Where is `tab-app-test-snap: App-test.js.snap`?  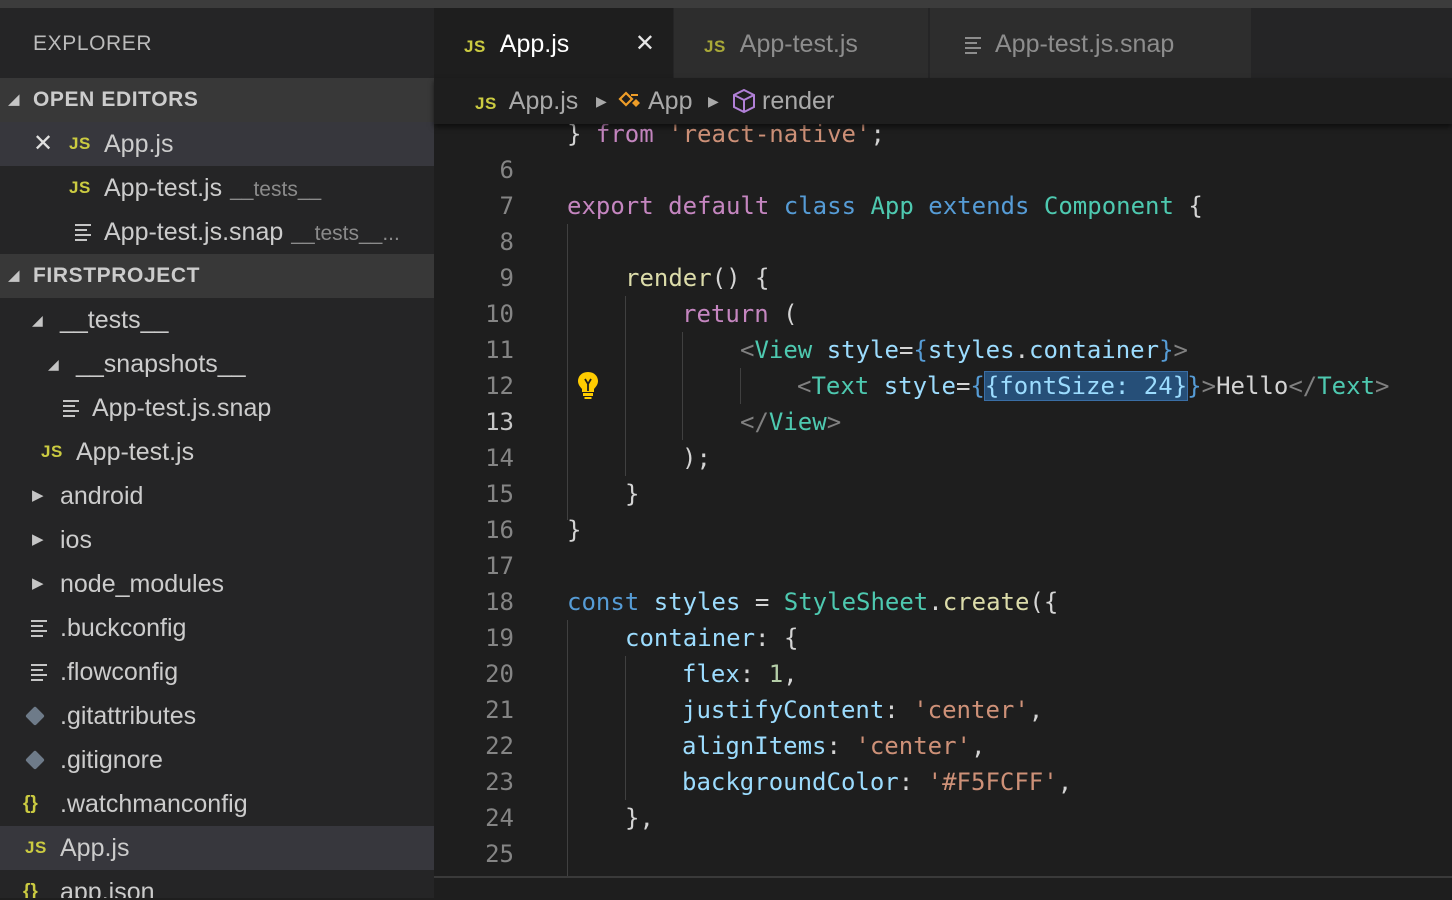
tab-app-test-snap: App-test.js.snap is located at coordinates (1090, 43).